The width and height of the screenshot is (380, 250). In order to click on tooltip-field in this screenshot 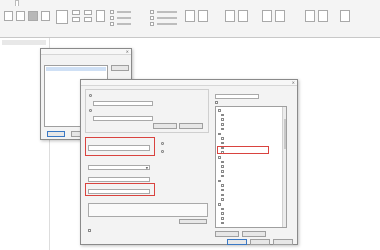, I will do `click(148, 210)`.